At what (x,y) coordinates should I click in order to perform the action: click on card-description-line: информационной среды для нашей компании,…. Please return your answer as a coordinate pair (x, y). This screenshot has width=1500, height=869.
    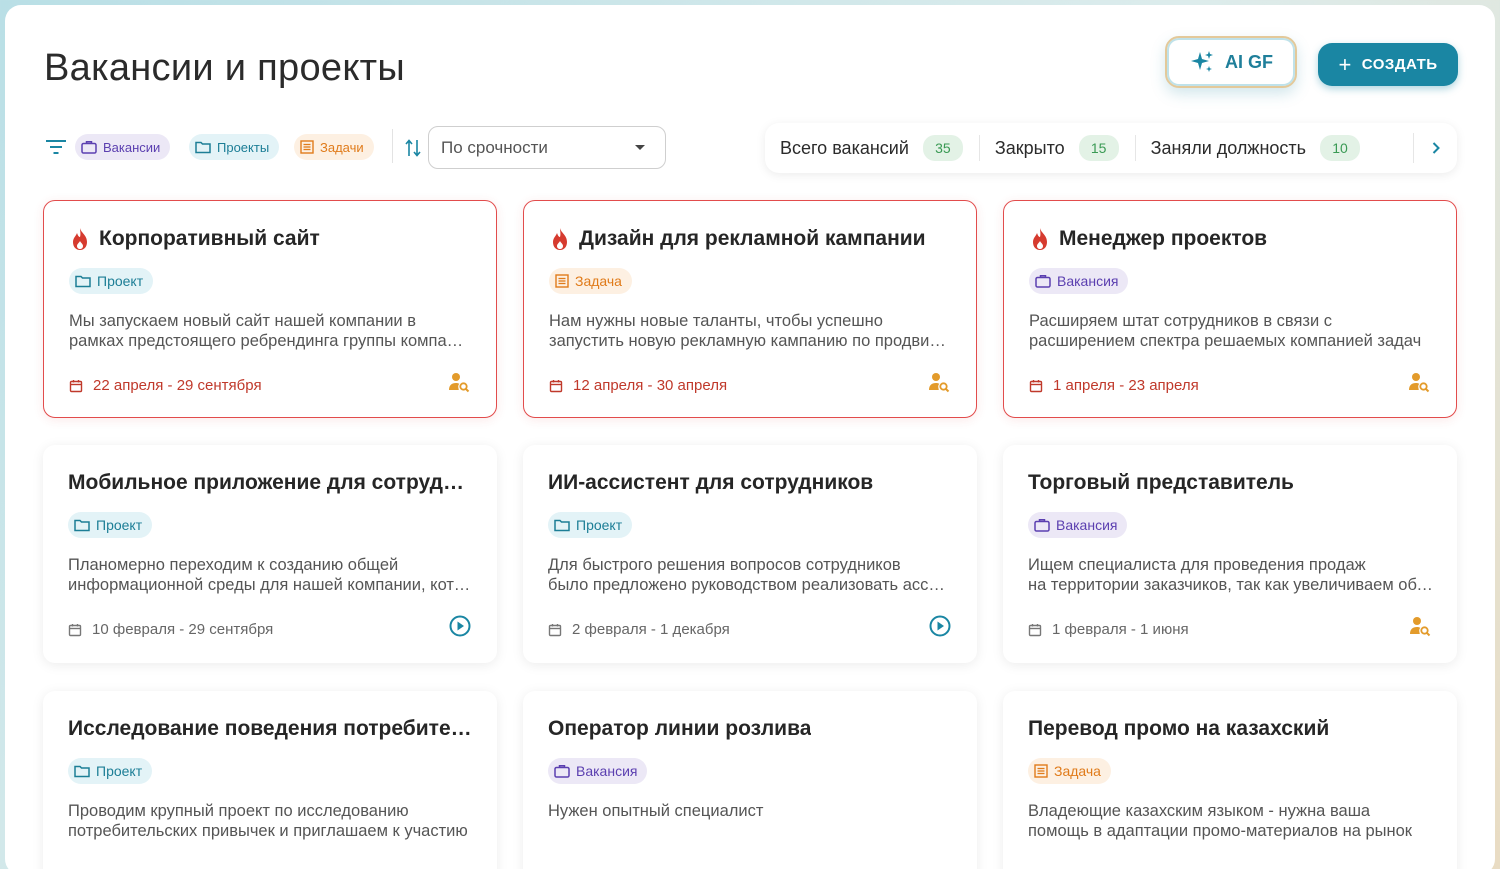
    Looking at the image, I should click on (270, 585).